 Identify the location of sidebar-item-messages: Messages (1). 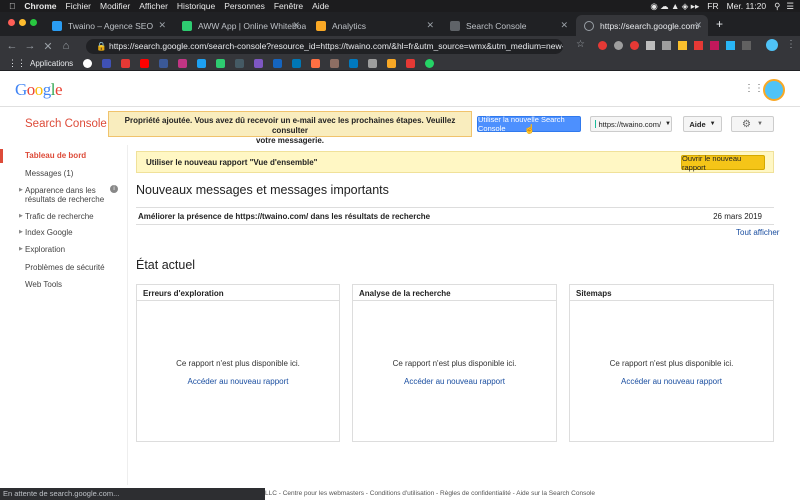
(49, 173).